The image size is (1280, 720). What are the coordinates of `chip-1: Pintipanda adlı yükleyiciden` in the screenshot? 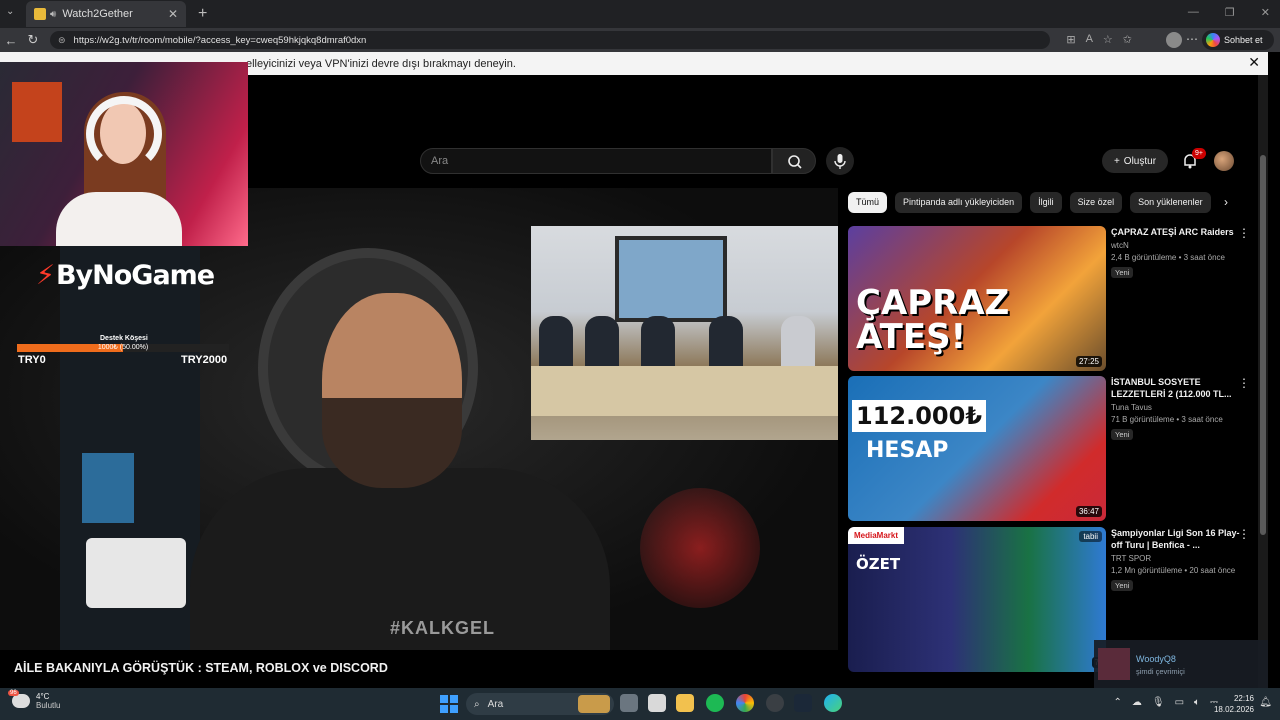 It's located at (959, 202).